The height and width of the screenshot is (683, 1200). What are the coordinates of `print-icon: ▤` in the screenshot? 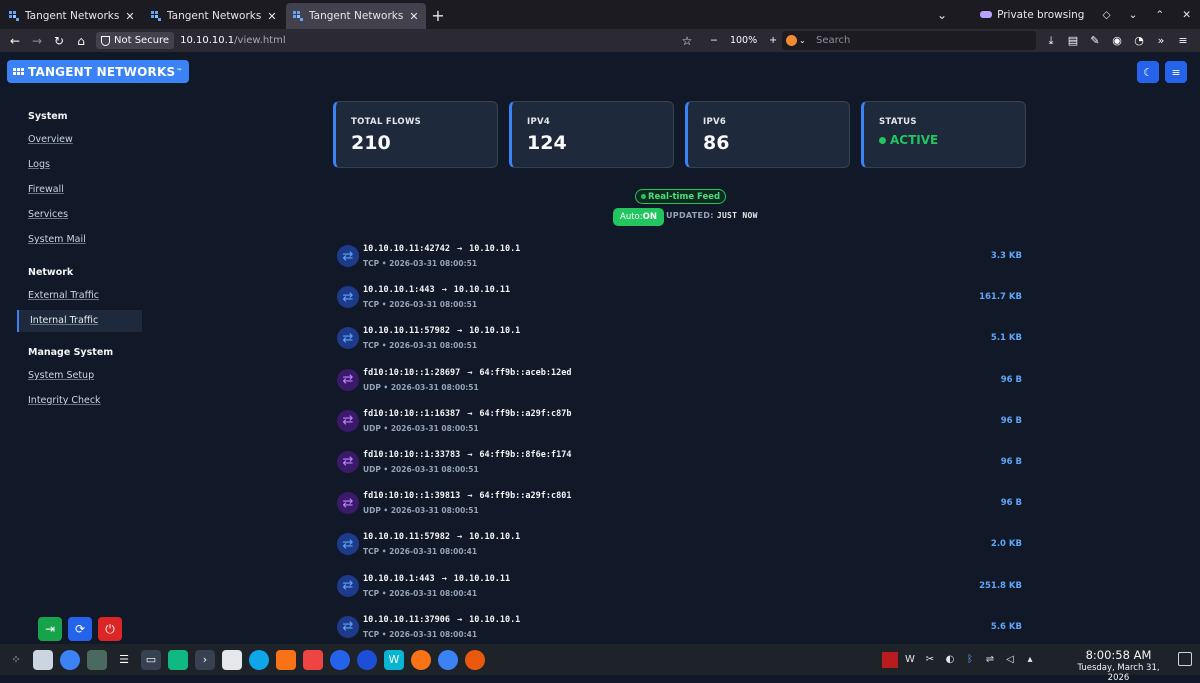 It's located at (1073, 40).